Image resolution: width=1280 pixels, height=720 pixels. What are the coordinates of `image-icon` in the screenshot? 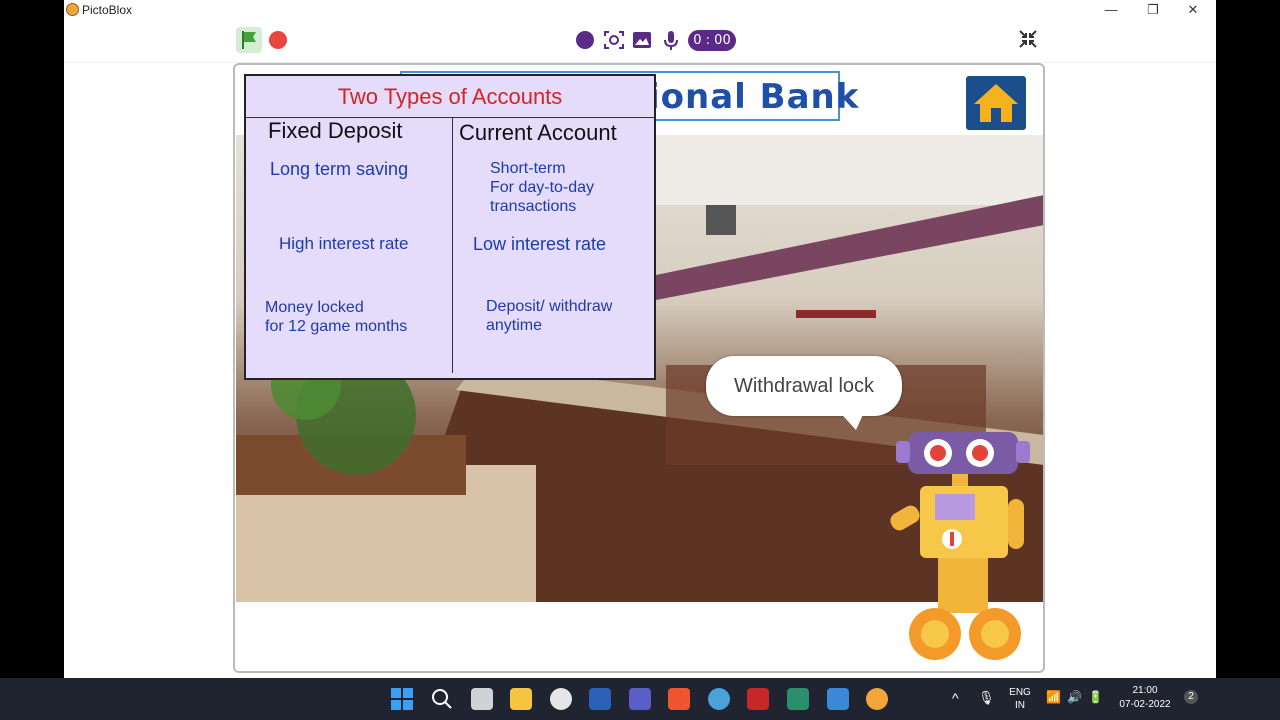 It's located at (642, 40).